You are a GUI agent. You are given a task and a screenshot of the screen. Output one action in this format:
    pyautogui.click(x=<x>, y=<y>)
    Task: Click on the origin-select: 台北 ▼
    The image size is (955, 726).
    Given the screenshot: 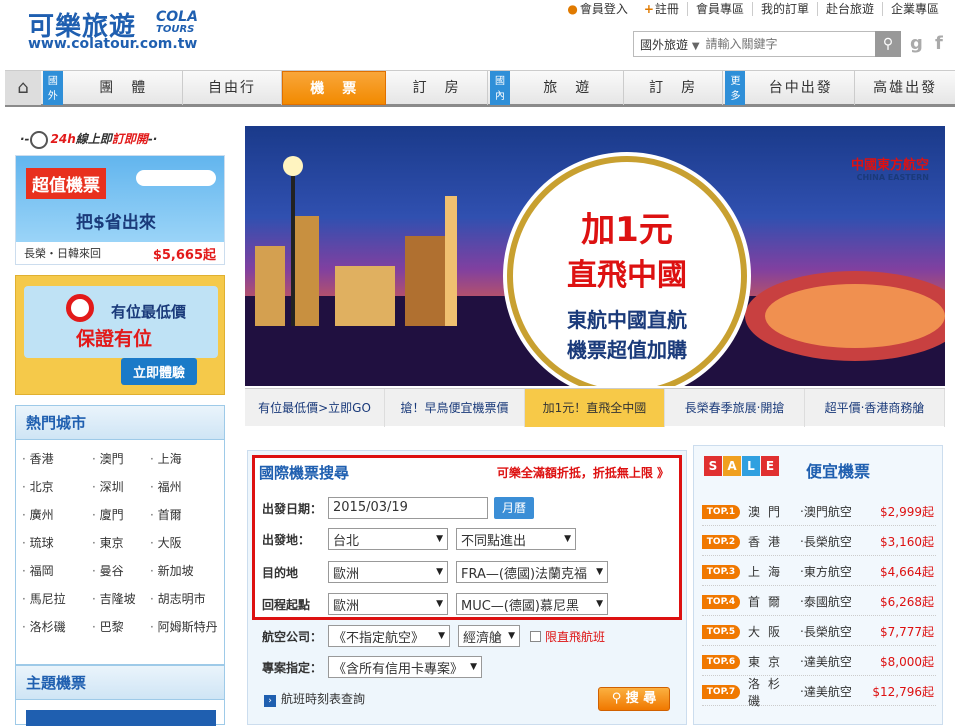 What is the action you would take?
    pyautogui.click(x=388, y=539)
    